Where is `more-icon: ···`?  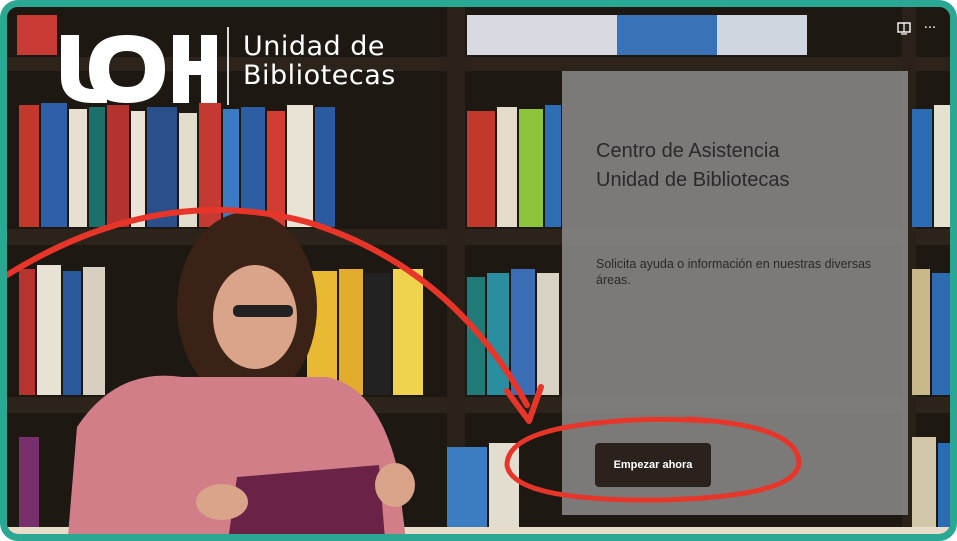 more-icon: ··· is located at coordinates (930, 29).